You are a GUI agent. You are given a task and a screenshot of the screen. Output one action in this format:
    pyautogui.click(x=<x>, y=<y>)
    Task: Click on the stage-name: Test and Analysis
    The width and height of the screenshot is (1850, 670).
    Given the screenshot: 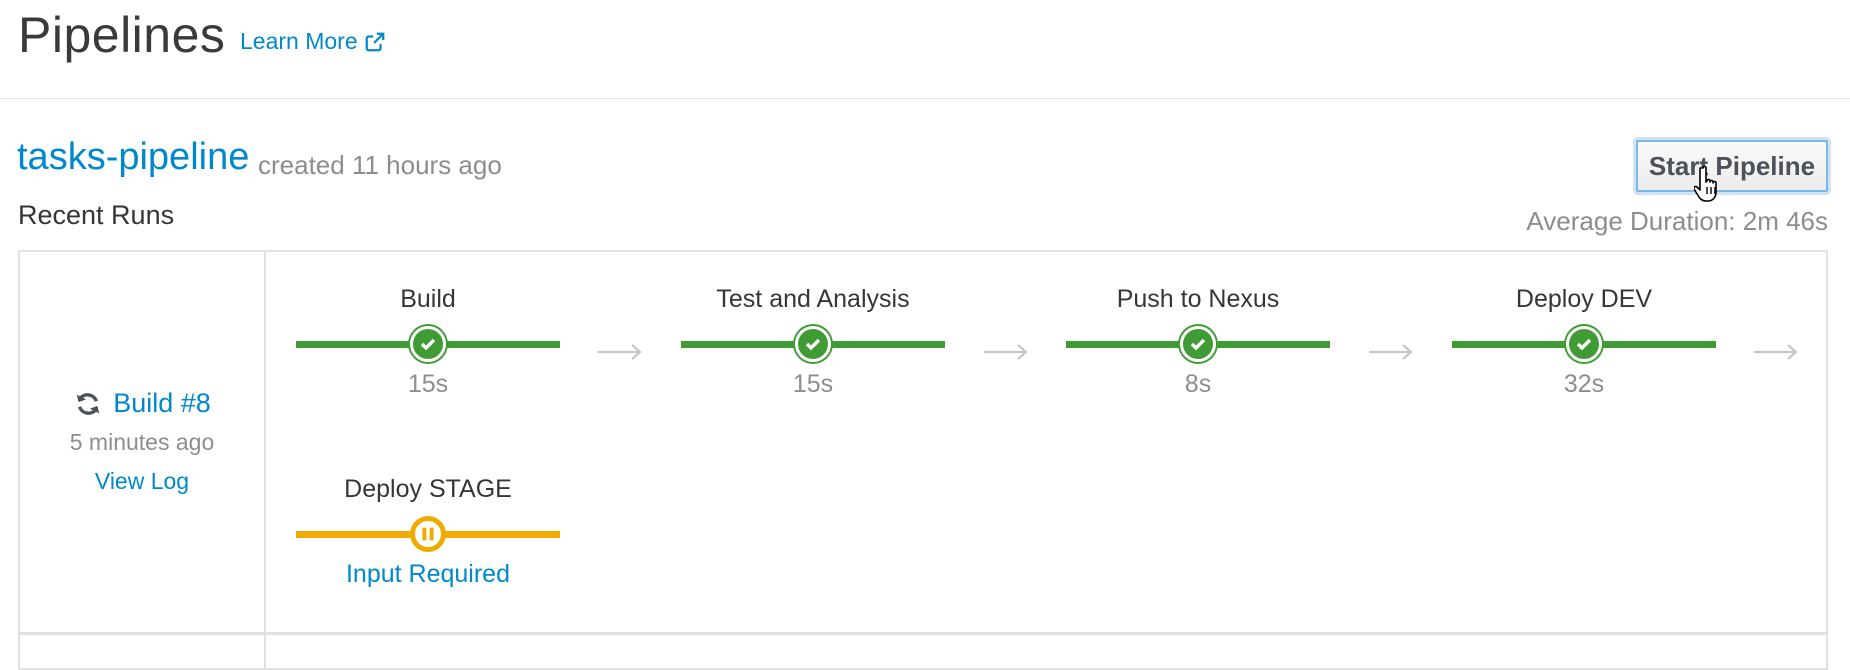 What is the action you would take?
    pyautogui.click(x=813, y=299)
    